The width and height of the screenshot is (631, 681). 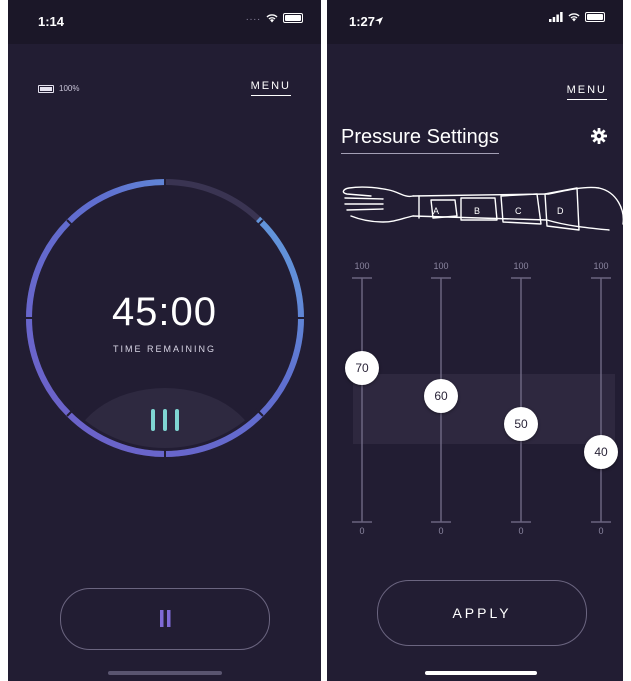 What do you see at coordinates (601, 452) in the screenshot?
I see `slider-knob-d: 40` at bounding box center [601, 452].